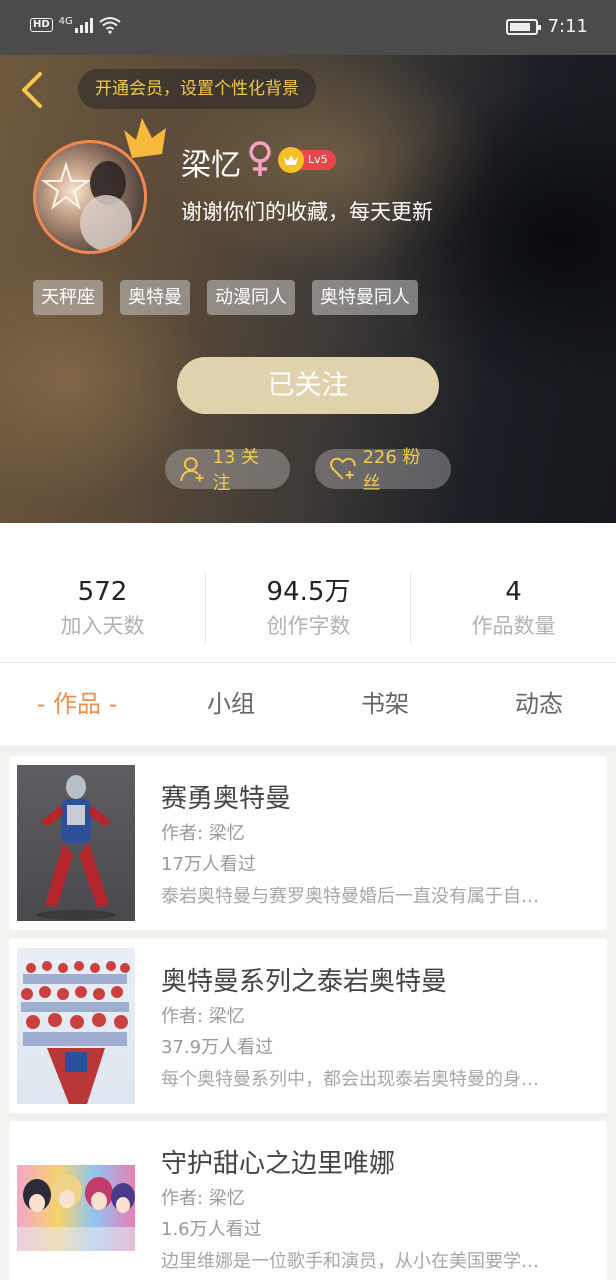 This screenshot has width=616, height=1280. I want to click on work-title: 赛勇奥特曼, so click(226, 799).